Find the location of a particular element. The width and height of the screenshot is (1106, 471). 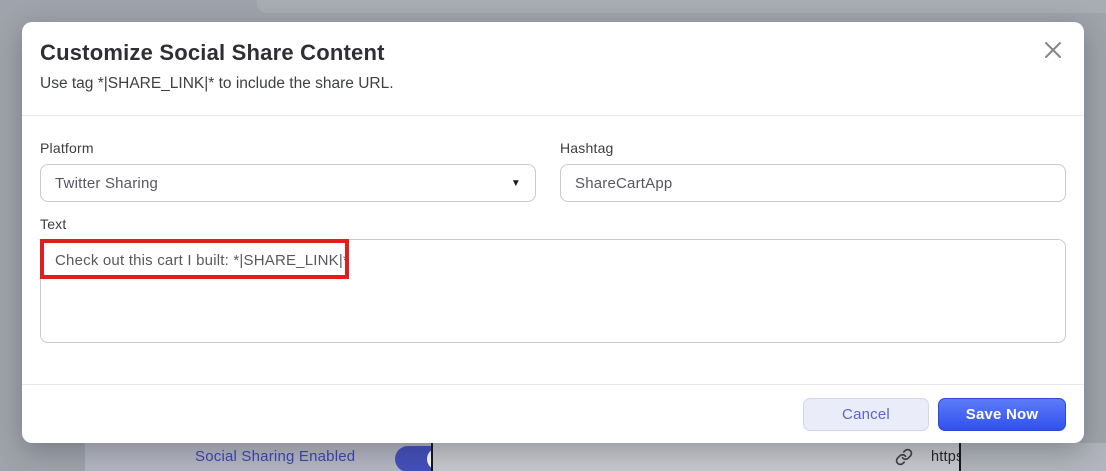

cancel-button: Cancel is located at coordinates (866, 414).